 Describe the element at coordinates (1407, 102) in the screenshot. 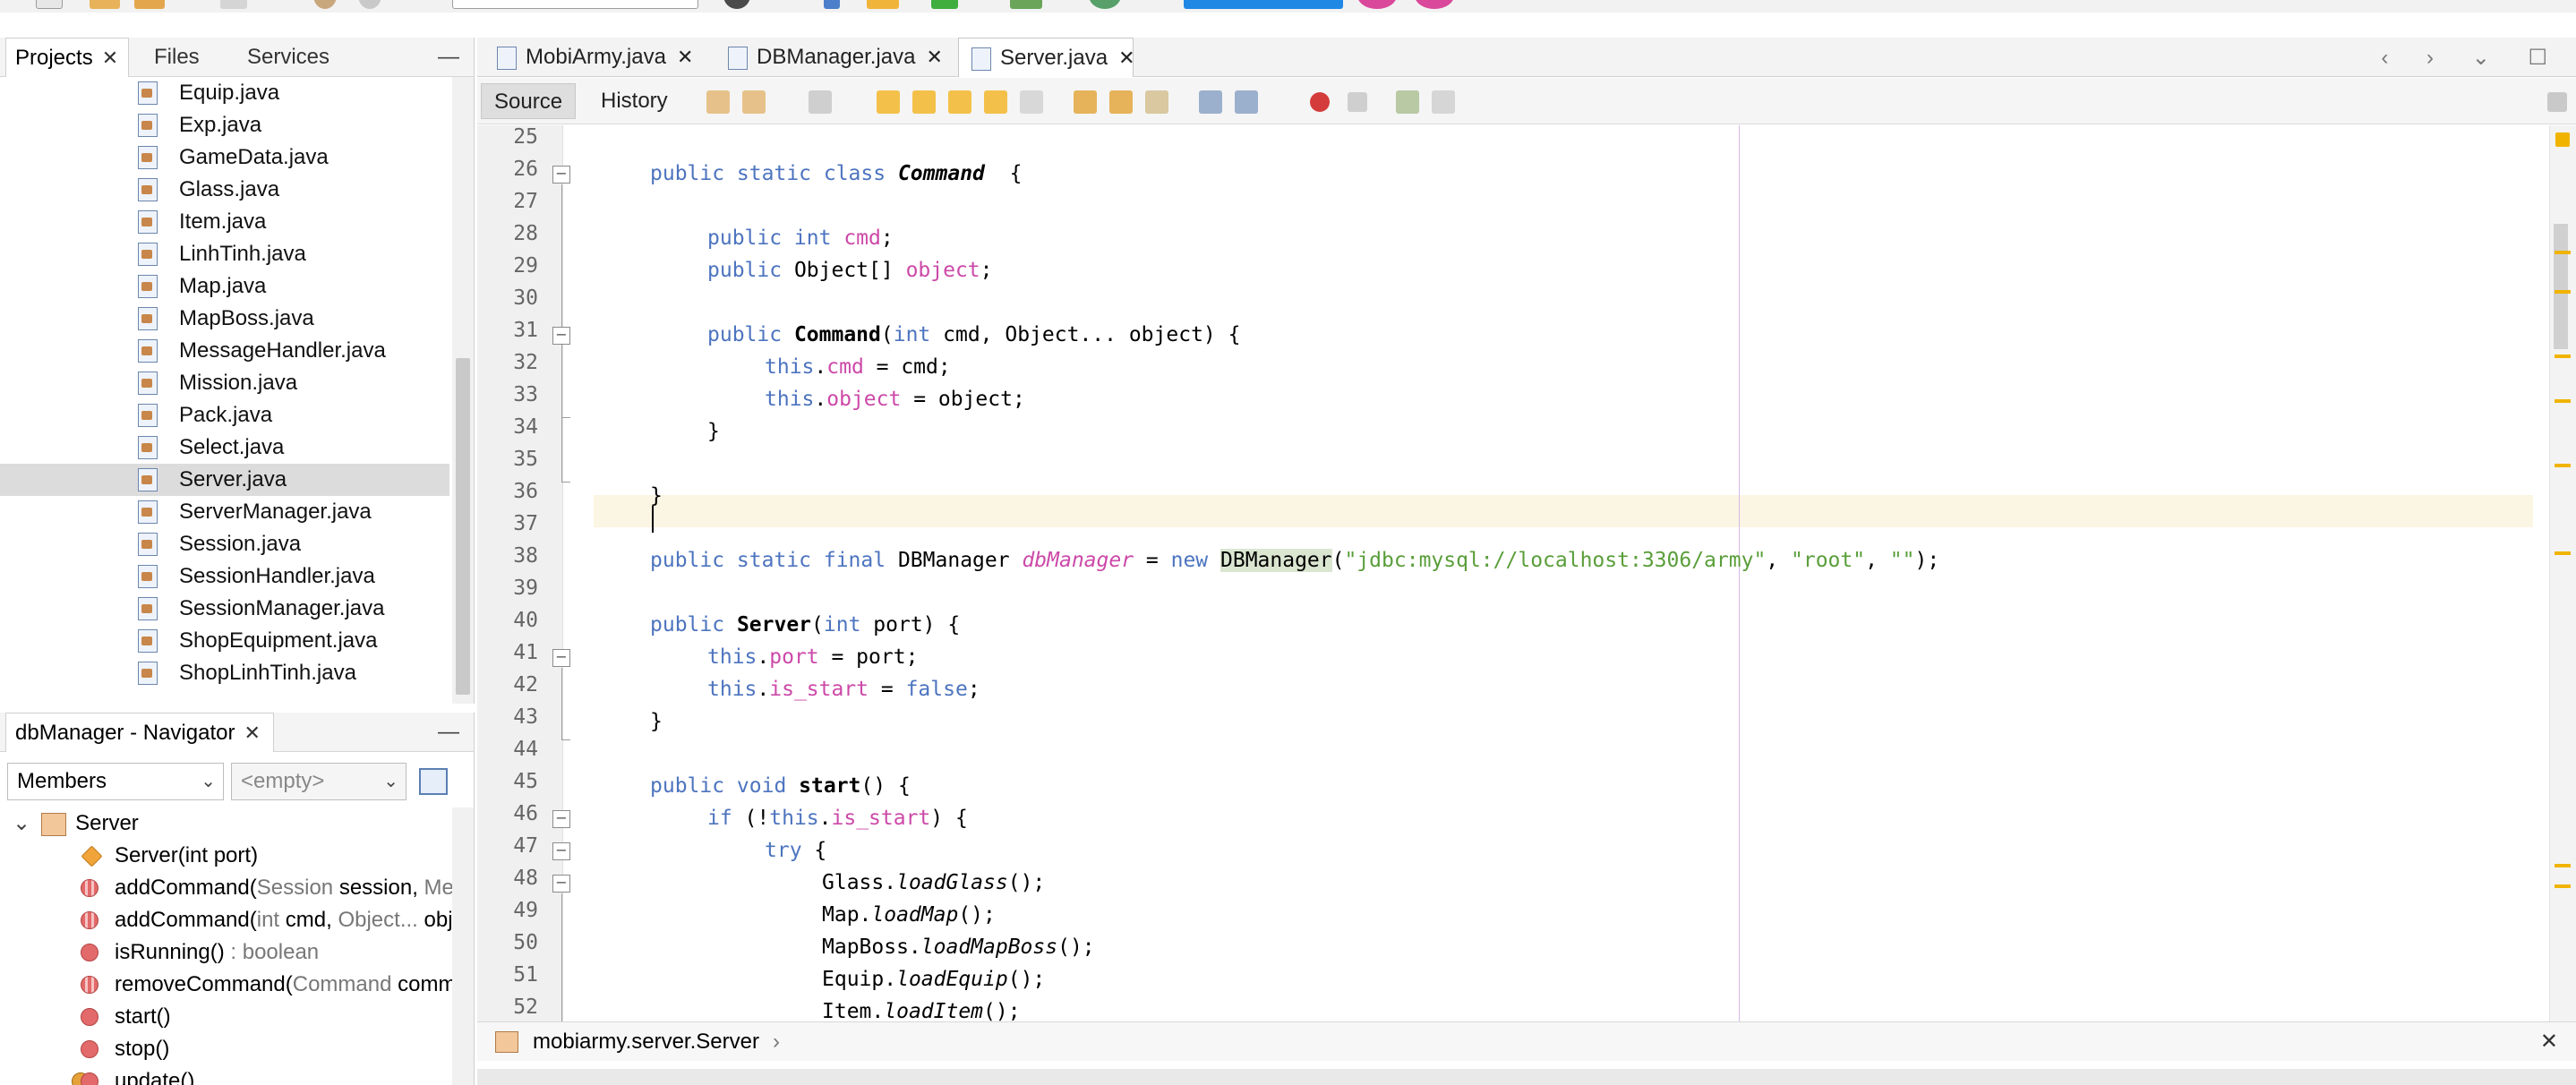

I see `comment-icon` at that location.